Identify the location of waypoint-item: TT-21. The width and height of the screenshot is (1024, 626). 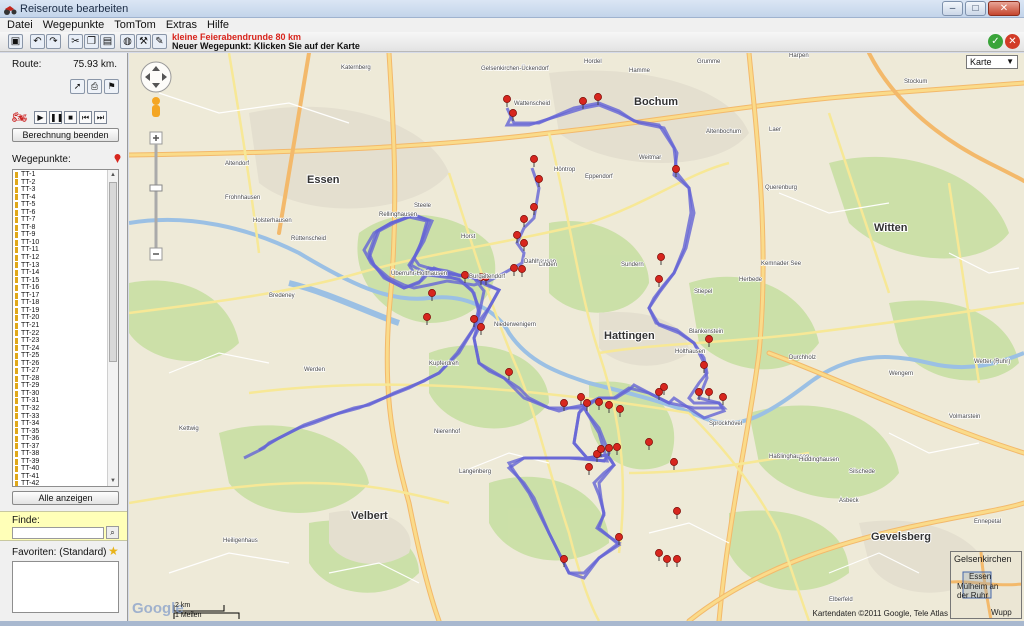
(61, 326).